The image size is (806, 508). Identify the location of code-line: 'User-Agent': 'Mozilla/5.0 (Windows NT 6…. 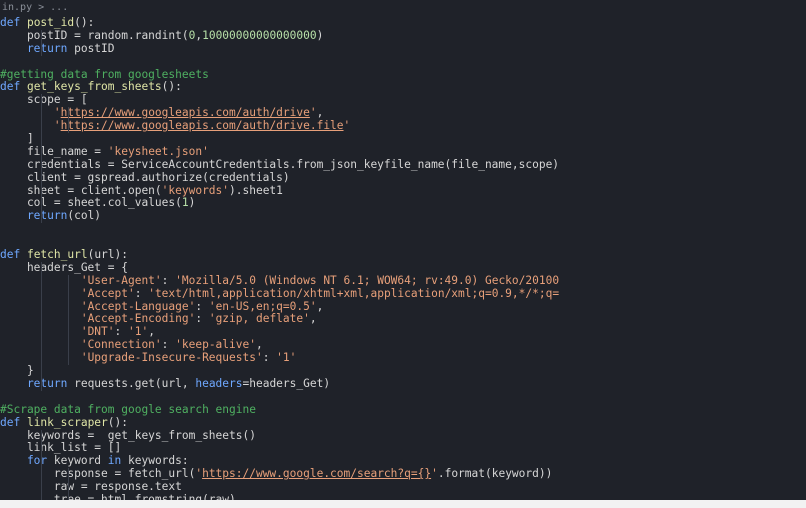
(403, 281).